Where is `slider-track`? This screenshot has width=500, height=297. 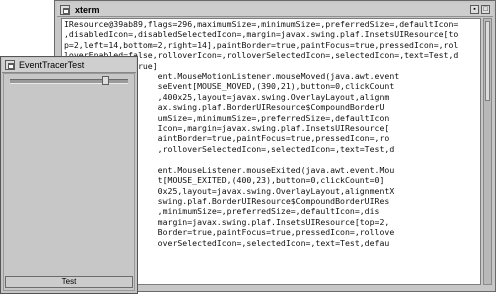
slider-track is located at coordinates (69, 80).